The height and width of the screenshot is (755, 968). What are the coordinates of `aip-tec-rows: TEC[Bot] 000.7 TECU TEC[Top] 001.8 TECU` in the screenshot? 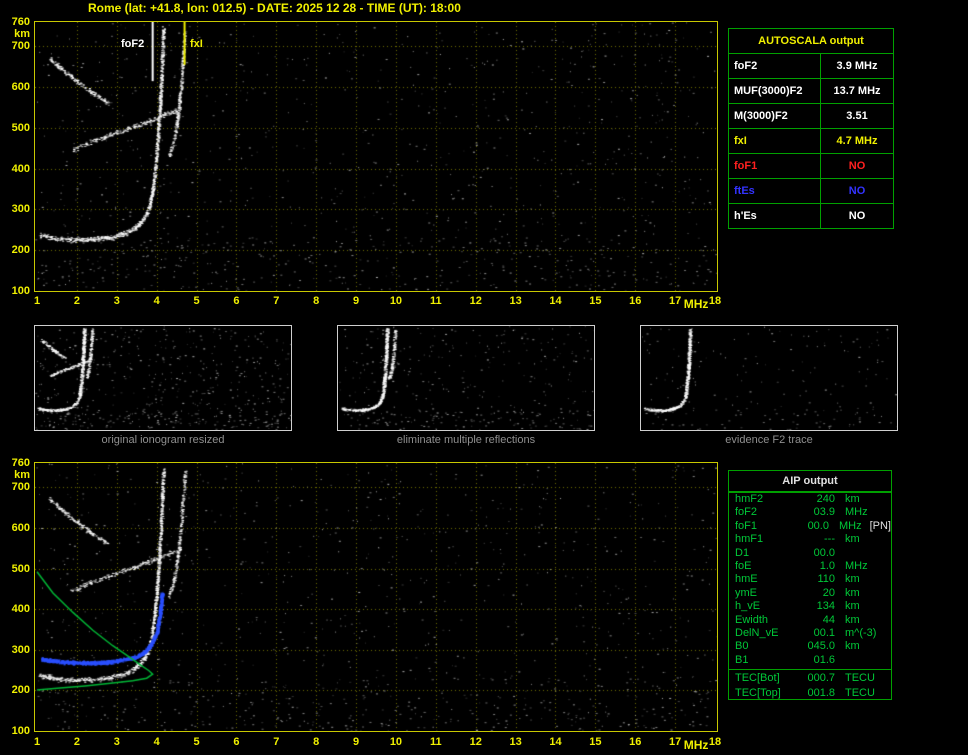 It's located at (810, 685).